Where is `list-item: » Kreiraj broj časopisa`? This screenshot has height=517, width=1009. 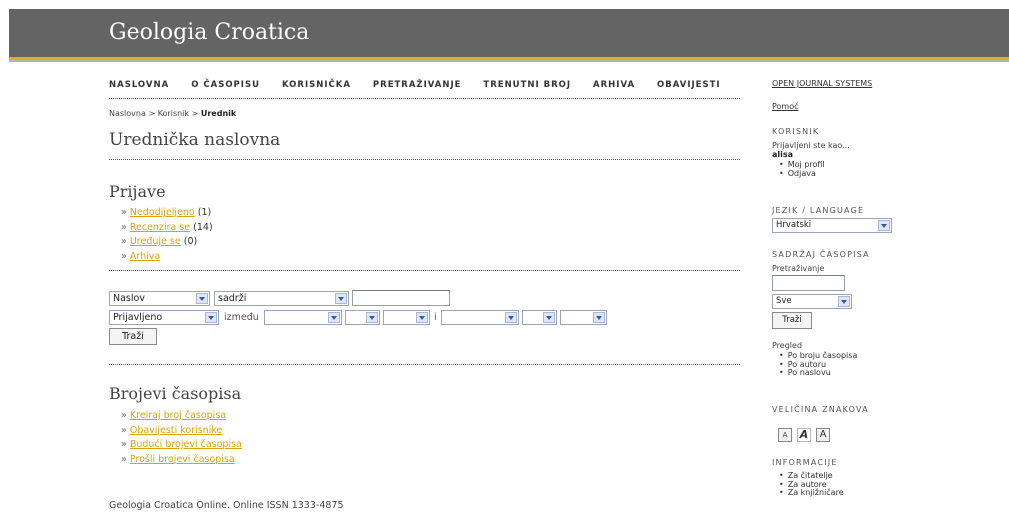
list-item: » Kreiraj broj časopisa is located at coordinates (174, 415).